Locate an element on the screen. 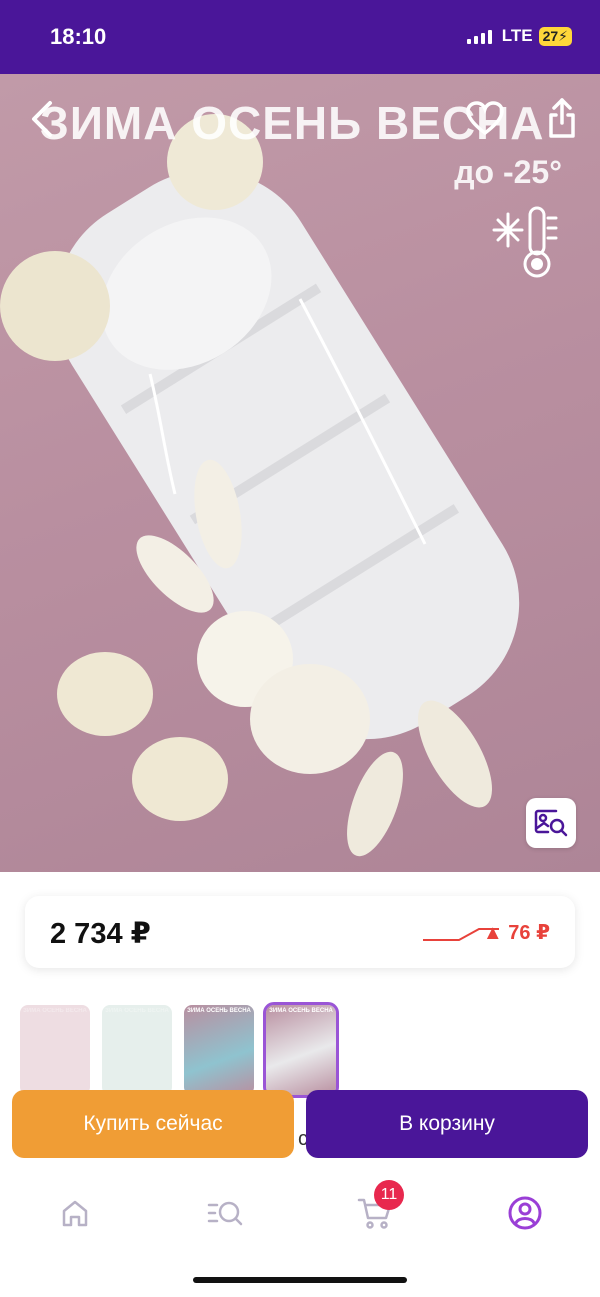 This screenshot has height=1297, width=600. battery-icon: 27 ⚡ is located at coordinates (555, 36).